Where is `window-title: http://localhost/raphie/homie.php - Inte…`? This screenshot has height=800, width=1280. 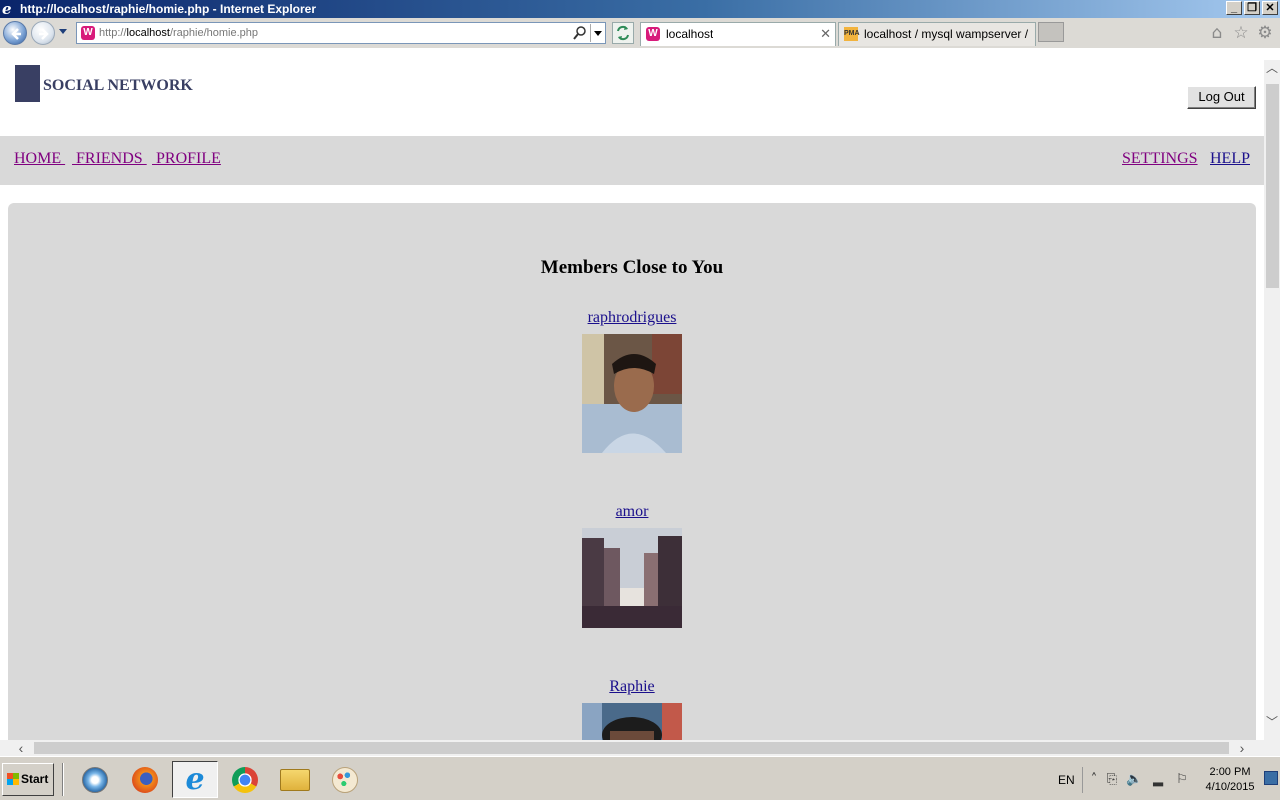 window-title: http://localhost/raphie/homie.php - Inte… is located at coordinates (168, 9).